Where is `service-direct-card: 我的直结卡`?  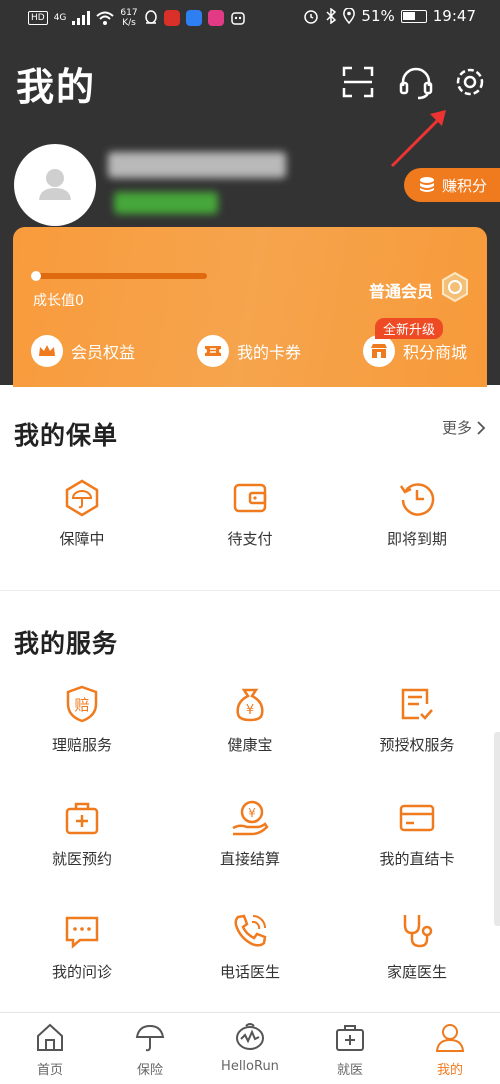
service-direct-card: 我的直结卡 is located at coordinates (417, 833).